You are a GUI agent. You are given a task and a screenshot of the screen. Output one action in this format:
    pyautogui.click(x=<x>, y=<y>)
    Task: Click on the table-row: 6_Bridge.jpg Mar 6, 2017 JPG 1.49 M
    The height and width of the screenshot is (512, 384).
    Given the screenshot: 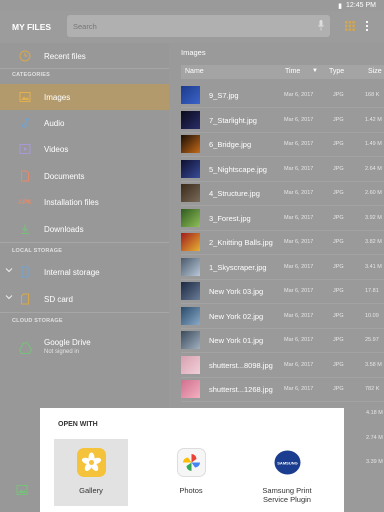 What is the action you would take?
    pyautogui.click(x=282, y=144)
    